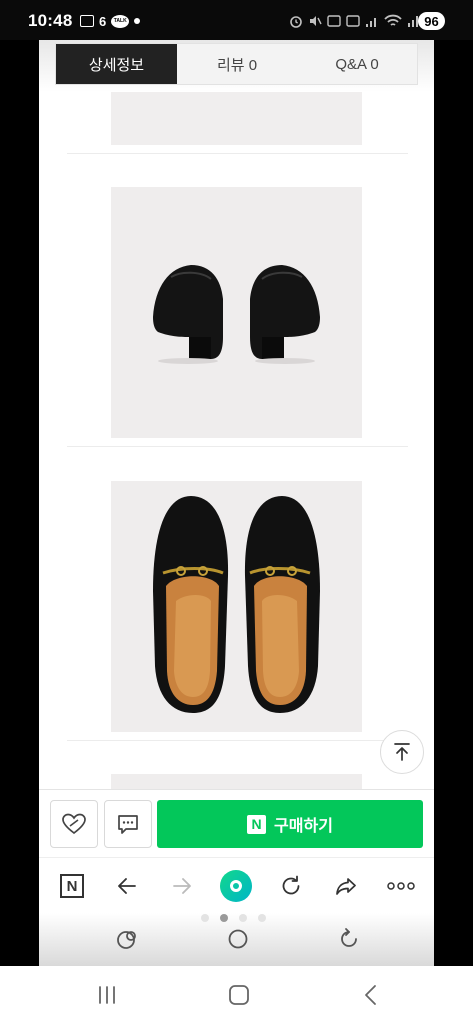  What do you see at coordinates (137, 21) in the screenshot?
I see `more-notifications-dot-icon` at bounding box center [137, 21].